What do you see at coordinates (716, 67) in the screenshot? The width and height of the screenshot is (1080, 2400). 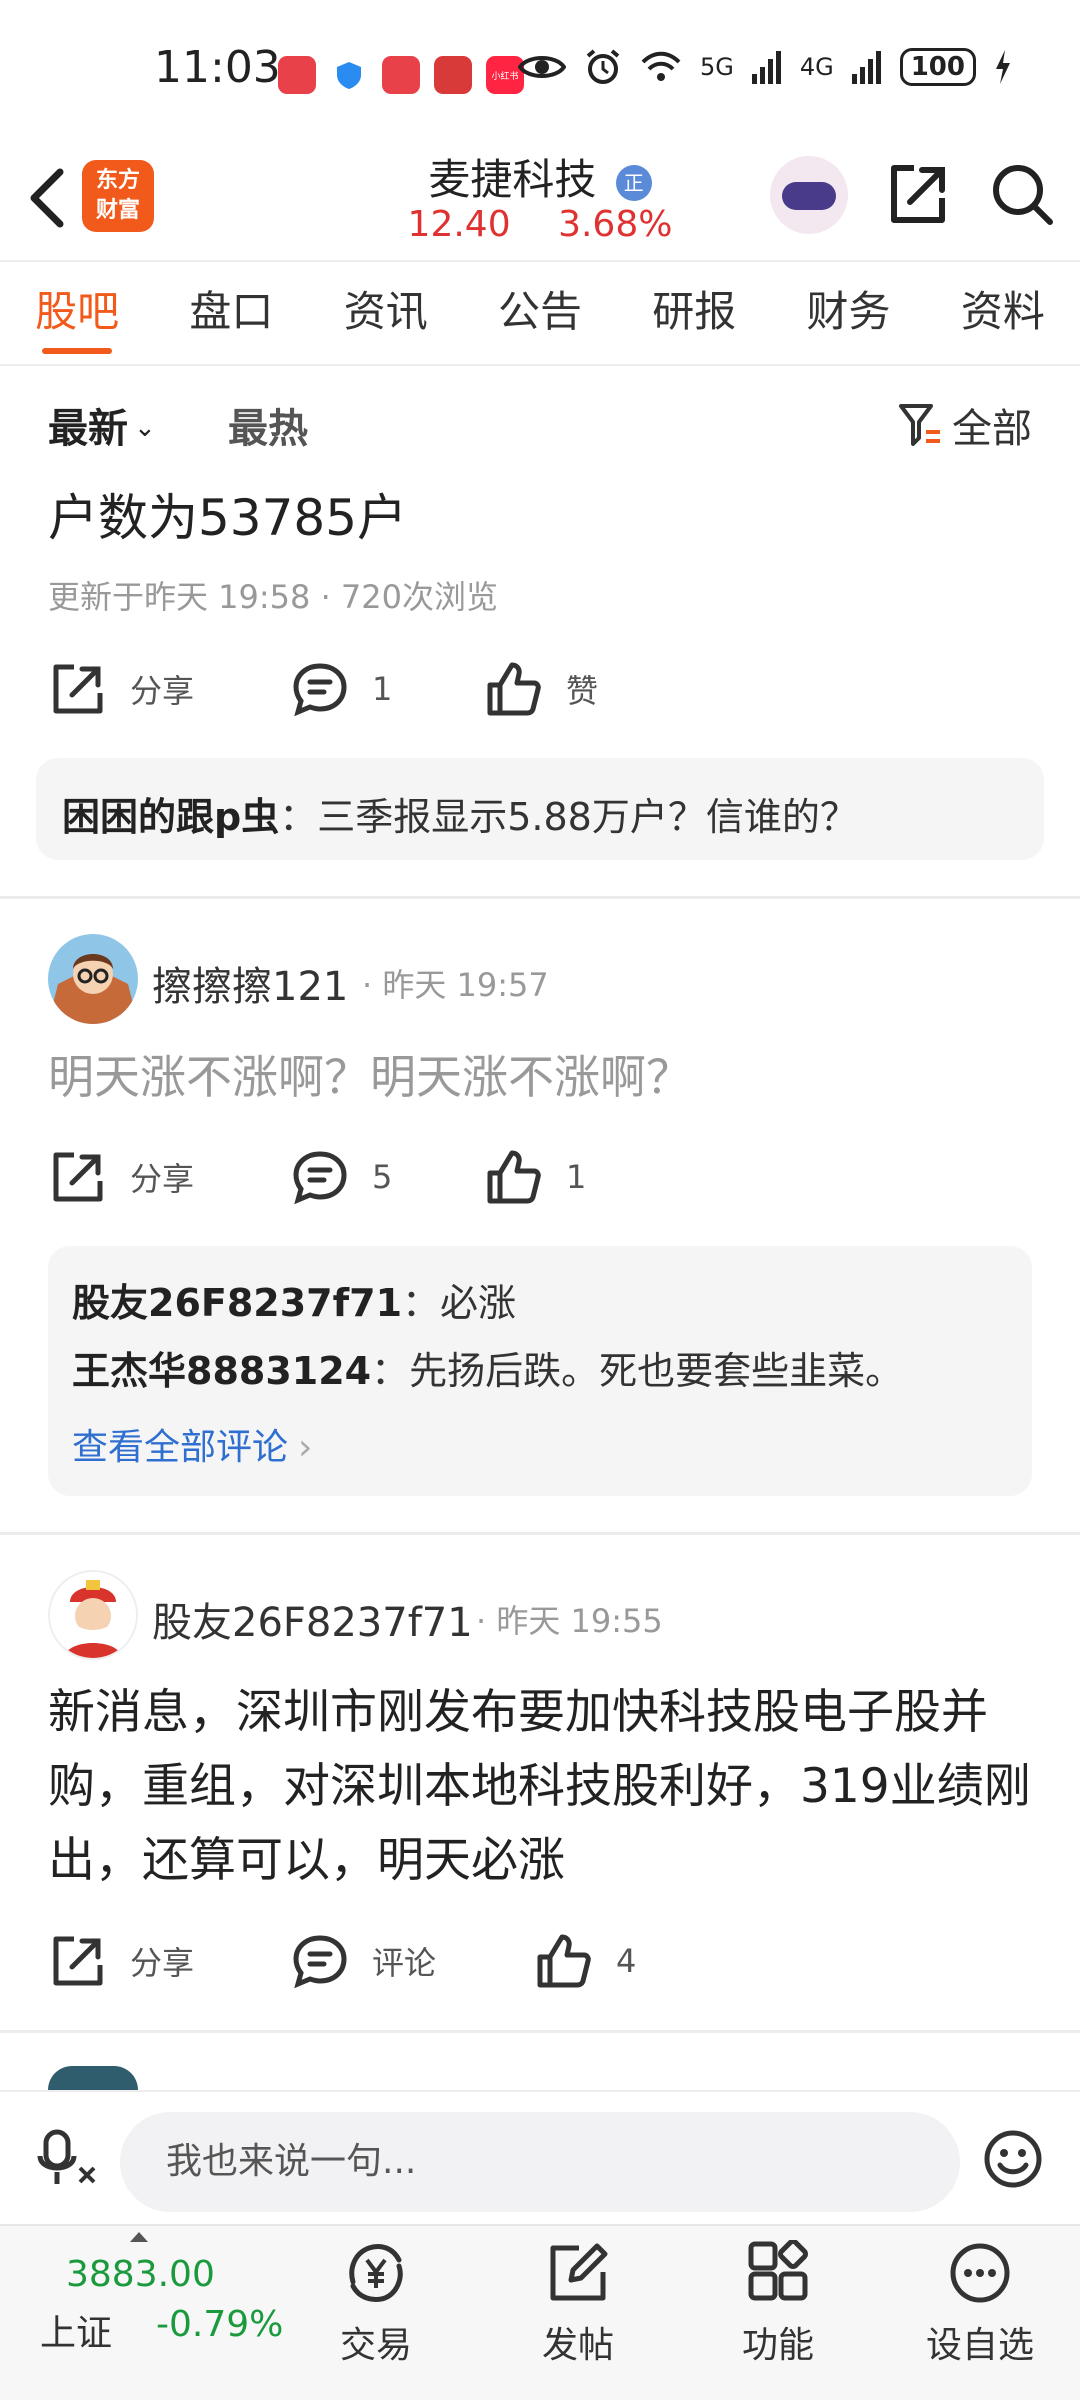 I see `network-5g-label: 5G` at bounding box center [716, 67].